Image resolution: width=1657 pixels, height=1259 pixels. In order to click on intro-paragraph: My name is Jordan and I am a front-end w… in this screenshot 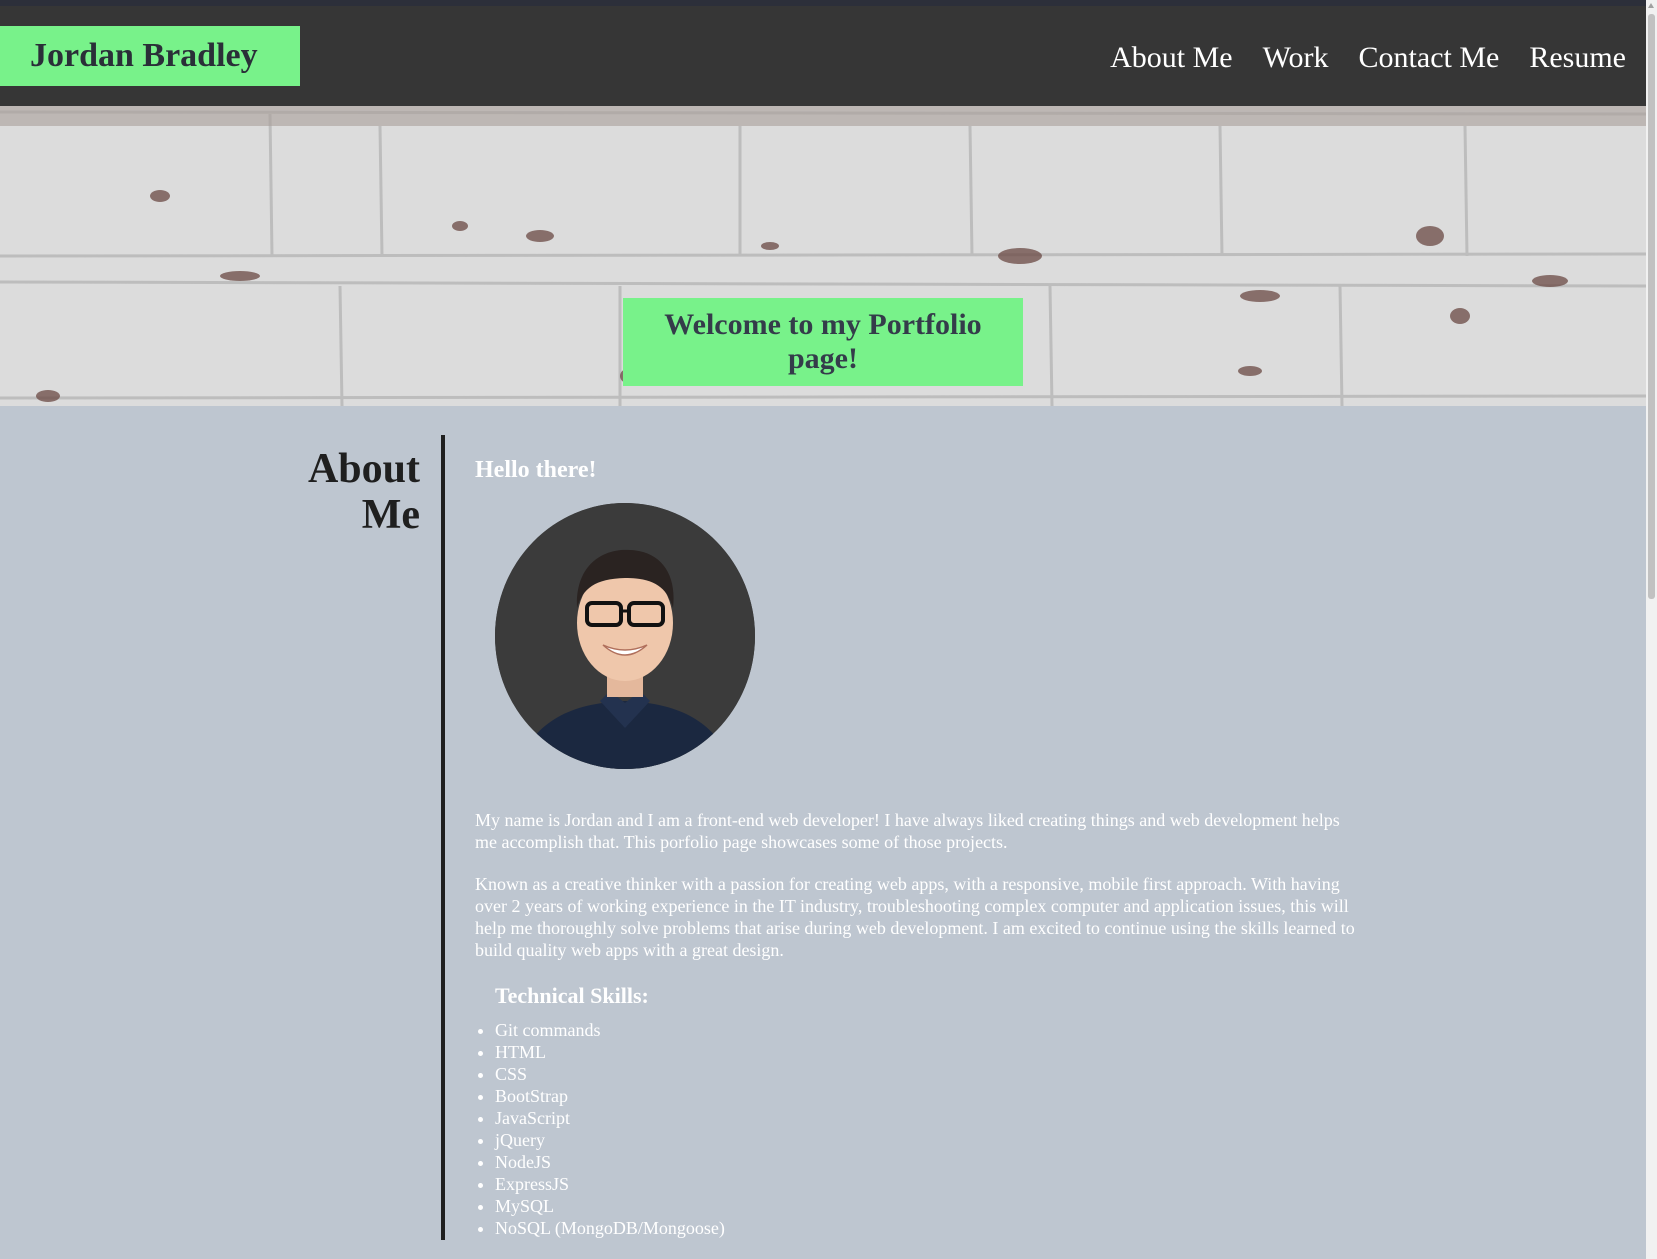, I will do `click(907, 831)`.